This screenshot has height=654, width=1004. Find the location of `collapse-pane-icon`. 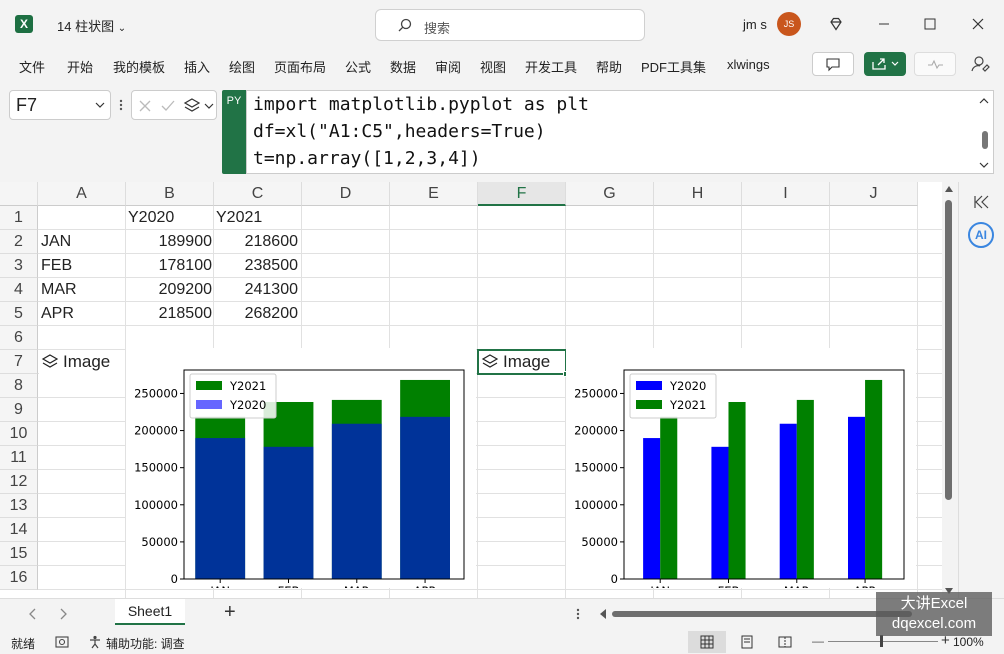

collapse-pane-icon is located at coordinates (982, 202).